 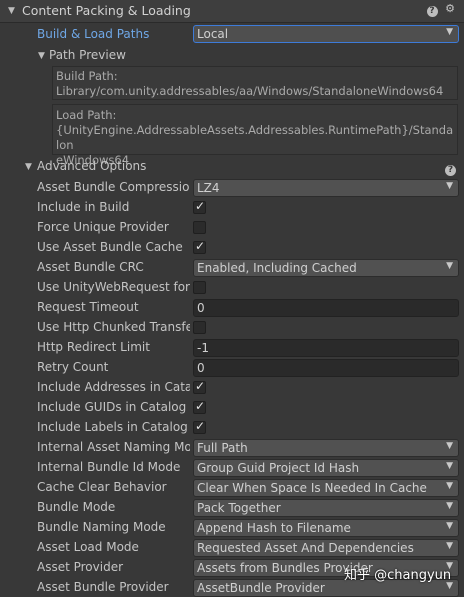 What do you see at coordinates (450, 9) in the screenshot?
I see `gear-icon: ⚙` at bounding box center [450, 9].